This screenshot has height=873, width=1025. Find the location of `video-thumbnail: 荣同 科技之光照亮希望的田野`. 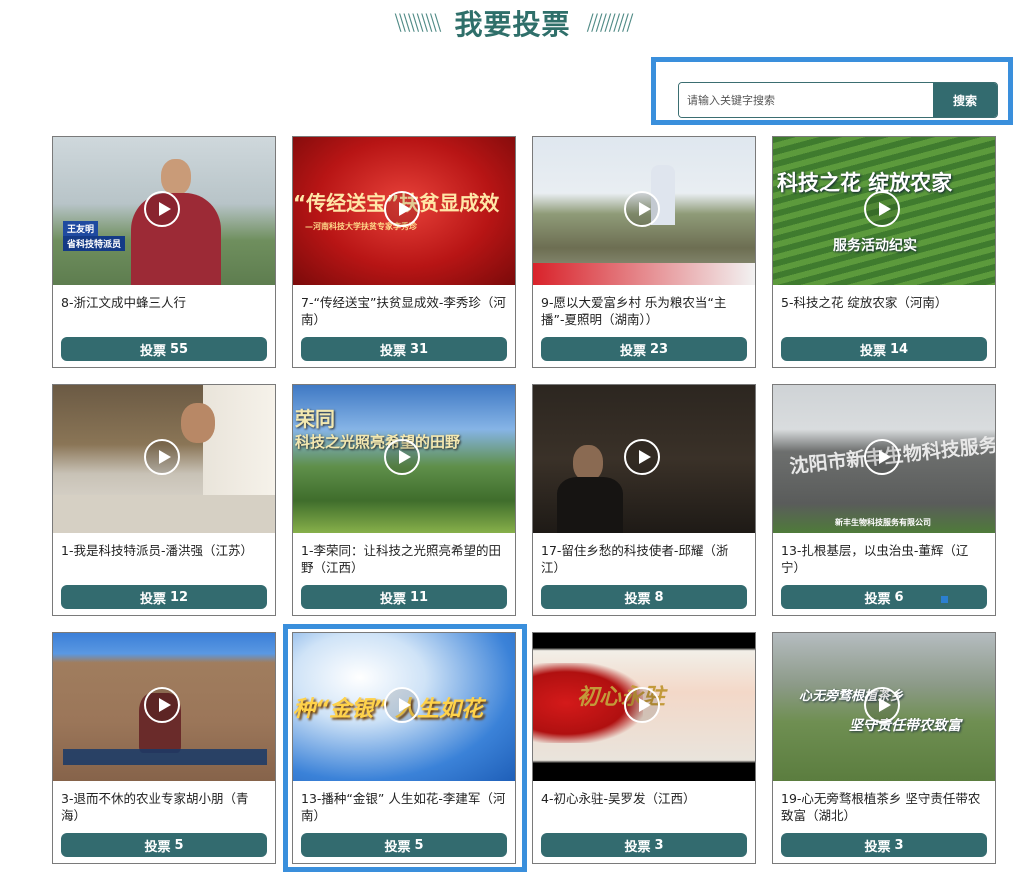

video-thumbnail: 荣同 科技之光照亮希望的田野 is located at coordinates (404, 459).